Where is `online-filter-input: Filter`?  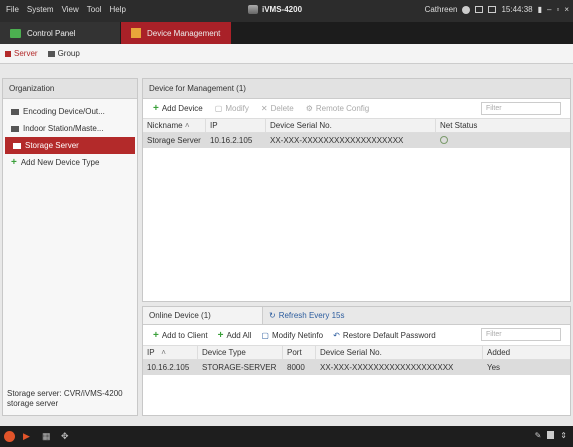 online-filter-input: Filter is located at coordinates (521, 334).